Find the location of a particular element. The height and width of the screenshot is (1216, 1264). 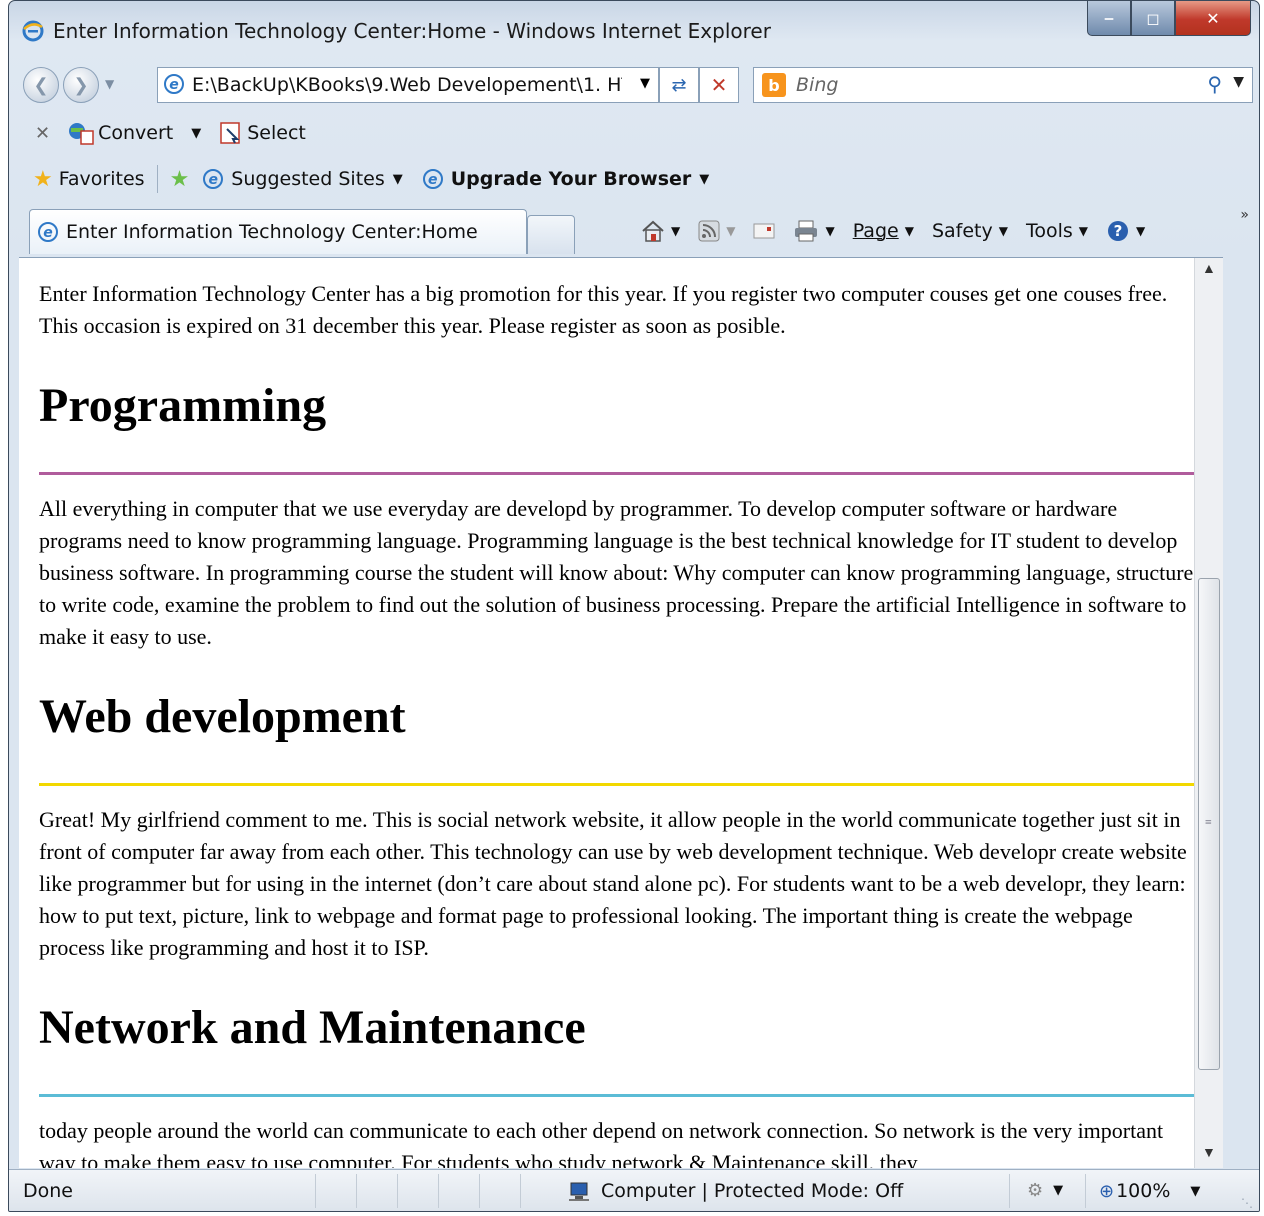

select-button: Select is located at coordinates (262, 133).